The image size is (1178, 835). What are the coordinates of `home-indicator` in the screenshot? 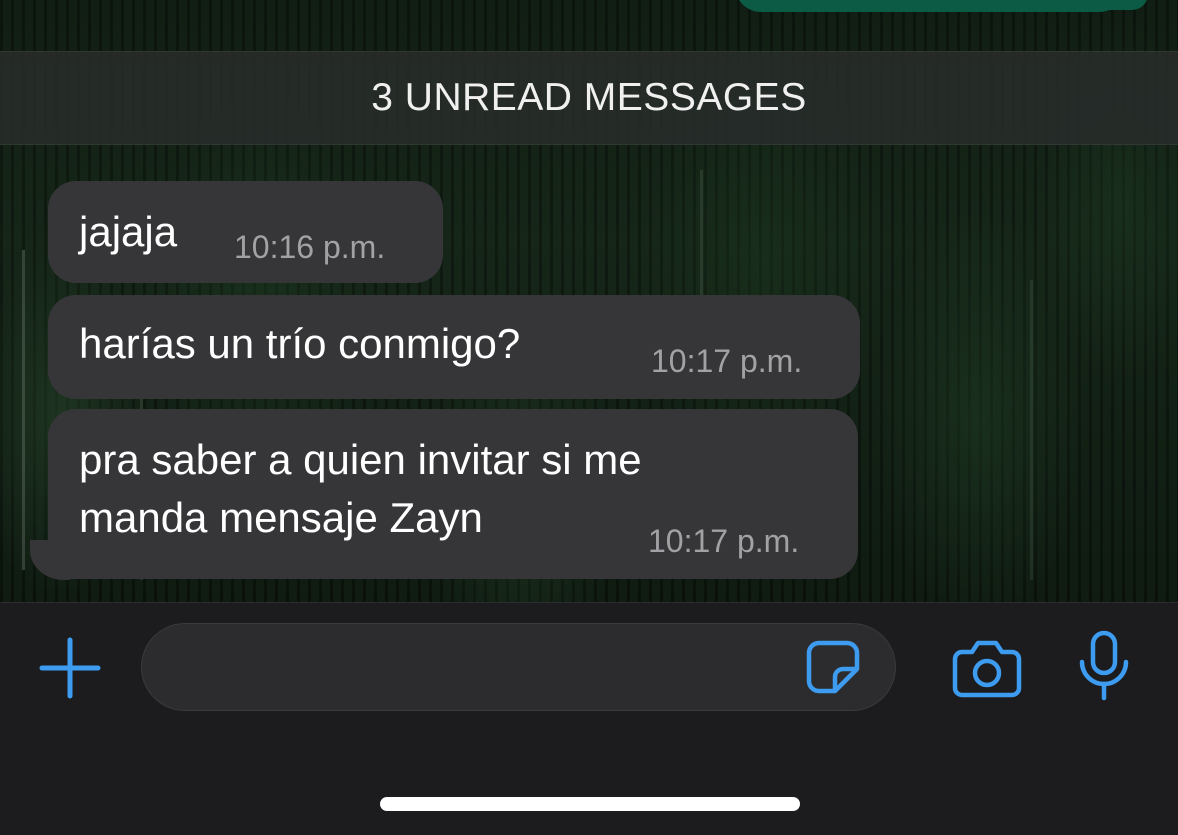 It's located at (590, 804).